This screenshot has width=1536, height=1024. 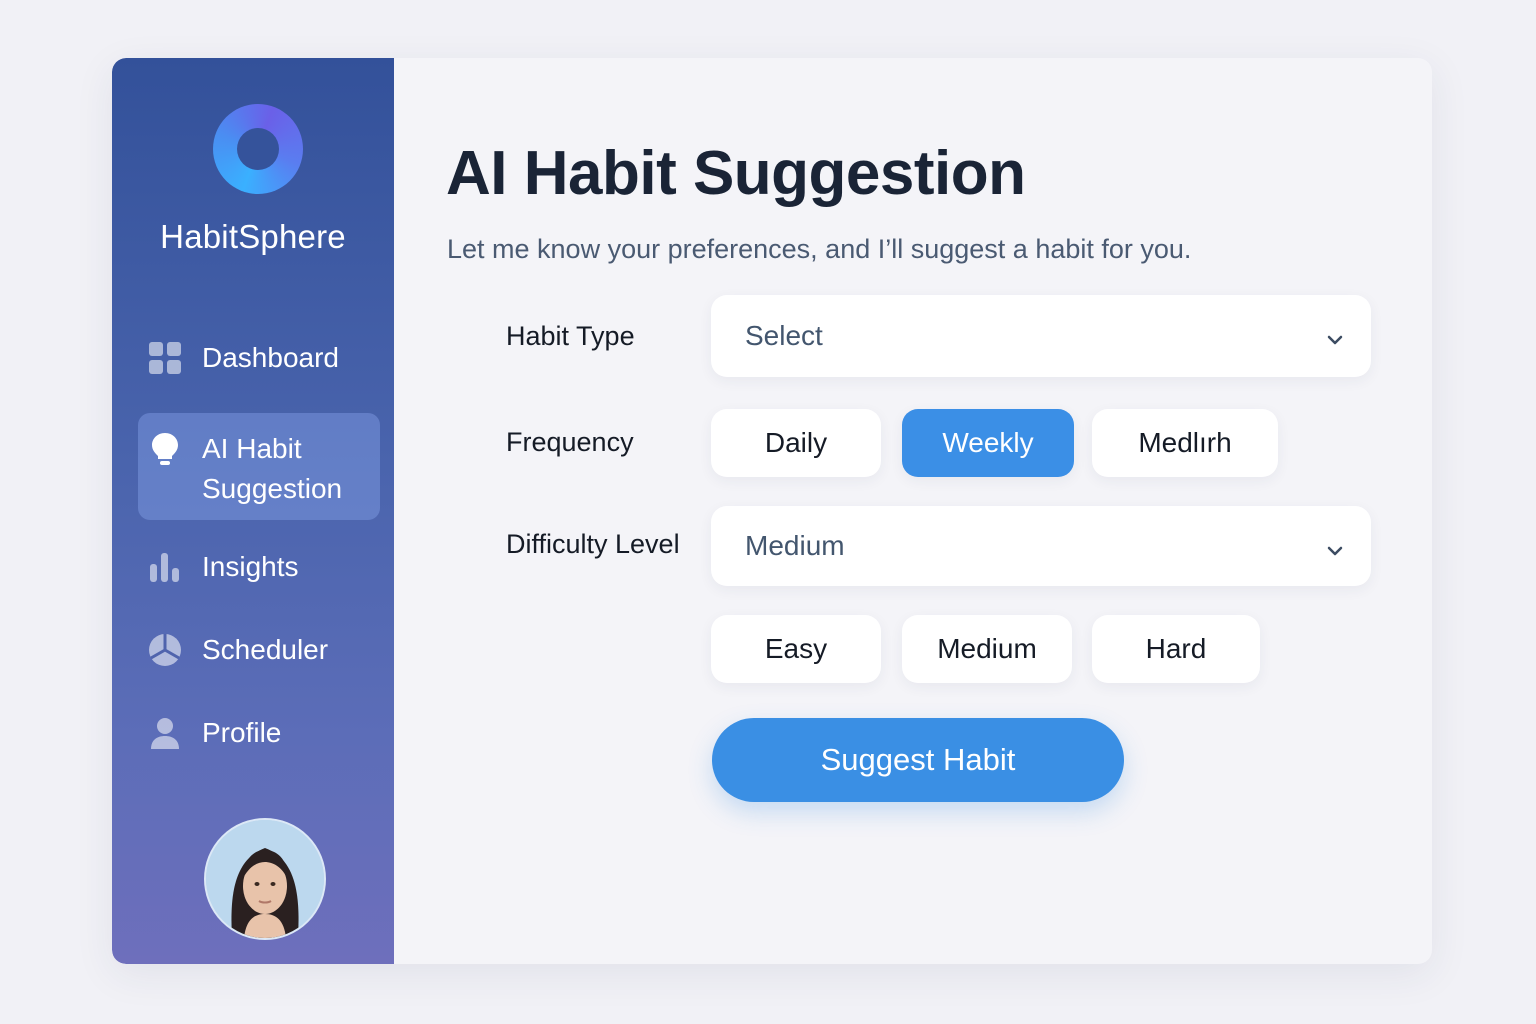 I want to click on frequency-label: Frequency, so click(x=570, y=442).